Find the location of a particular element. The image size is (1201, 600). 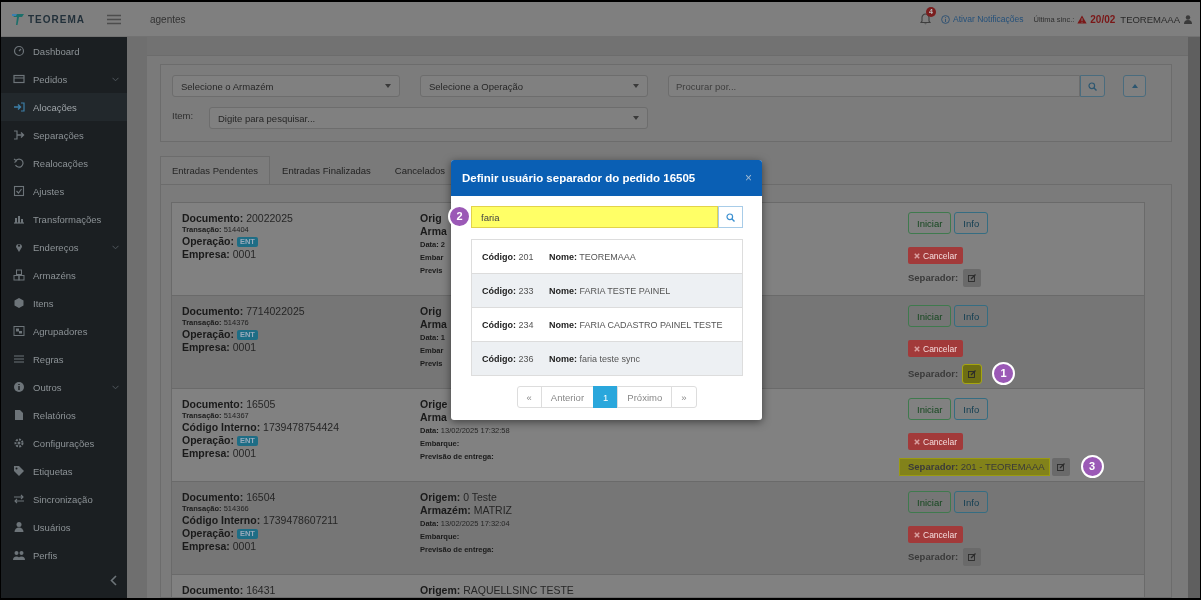

sidebar-item: Agrupadores is located at coordinates (64, 331).